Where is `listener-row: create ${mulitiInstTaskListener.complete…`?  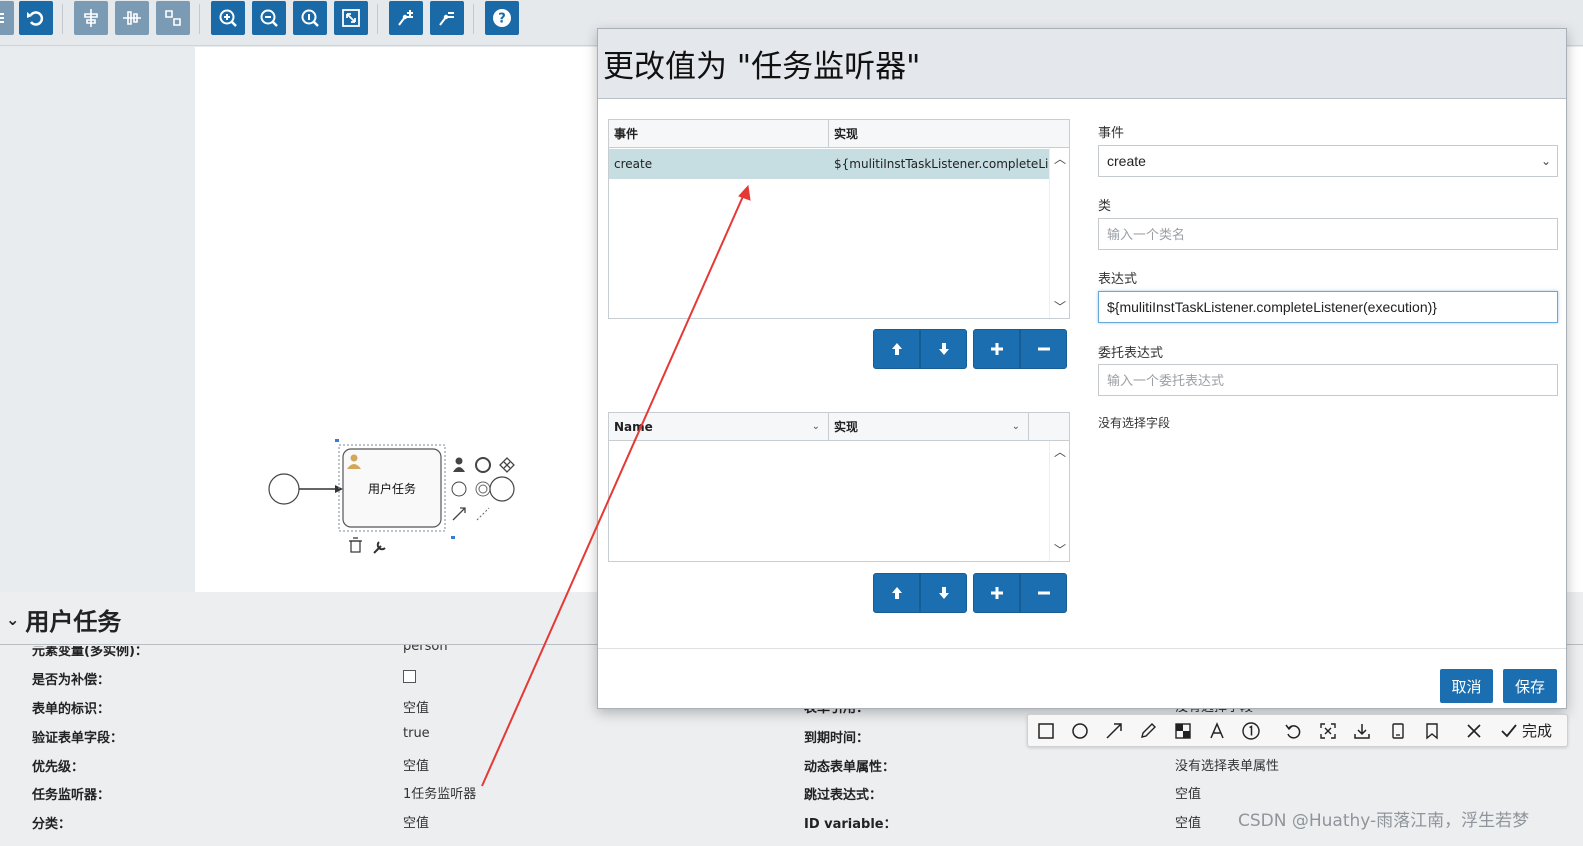 listener-row: create ${mulitiInstTaskListener.complete… is located at coordinates (829, 164).